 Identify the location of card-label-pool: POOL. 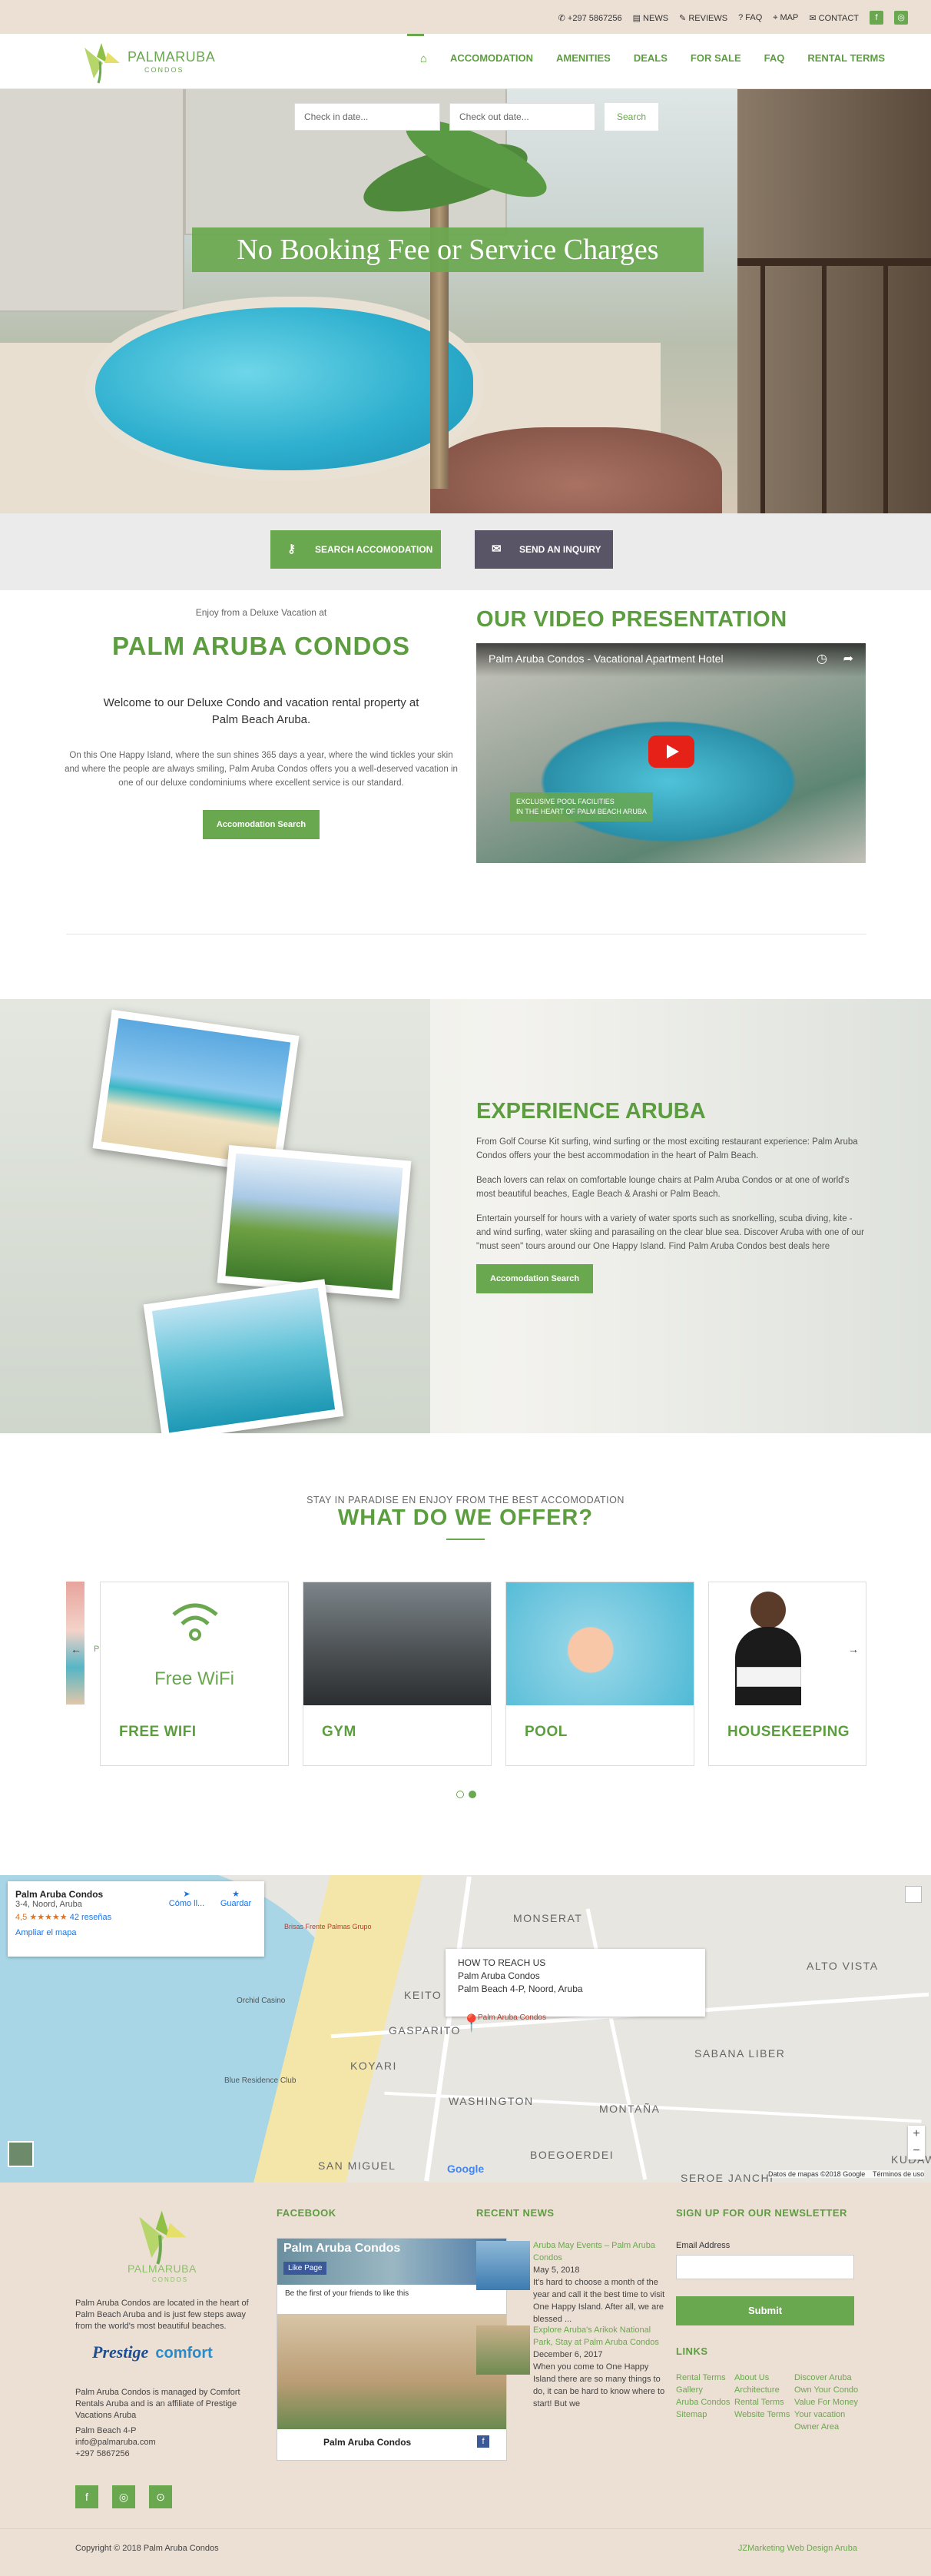
(547, 1732).